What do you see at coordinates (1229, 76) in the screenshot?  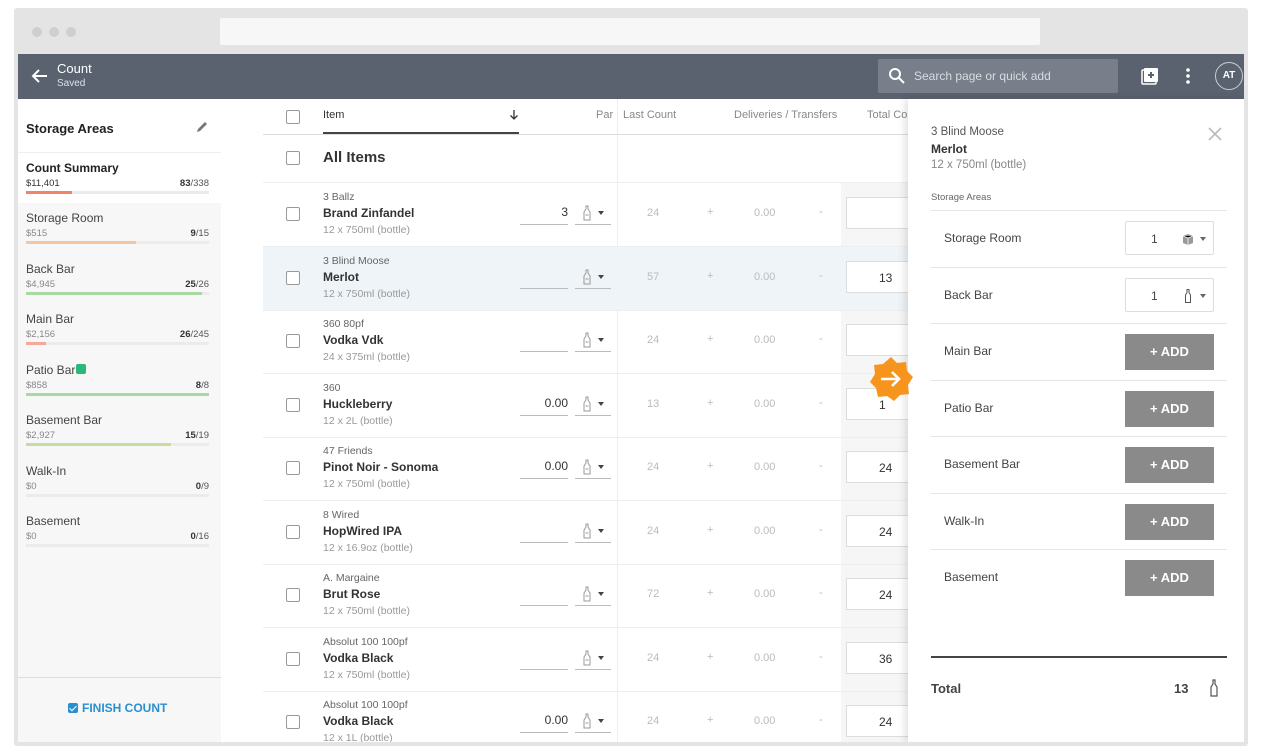 I see `avatar: AT` at bounding box center [1229, 76].